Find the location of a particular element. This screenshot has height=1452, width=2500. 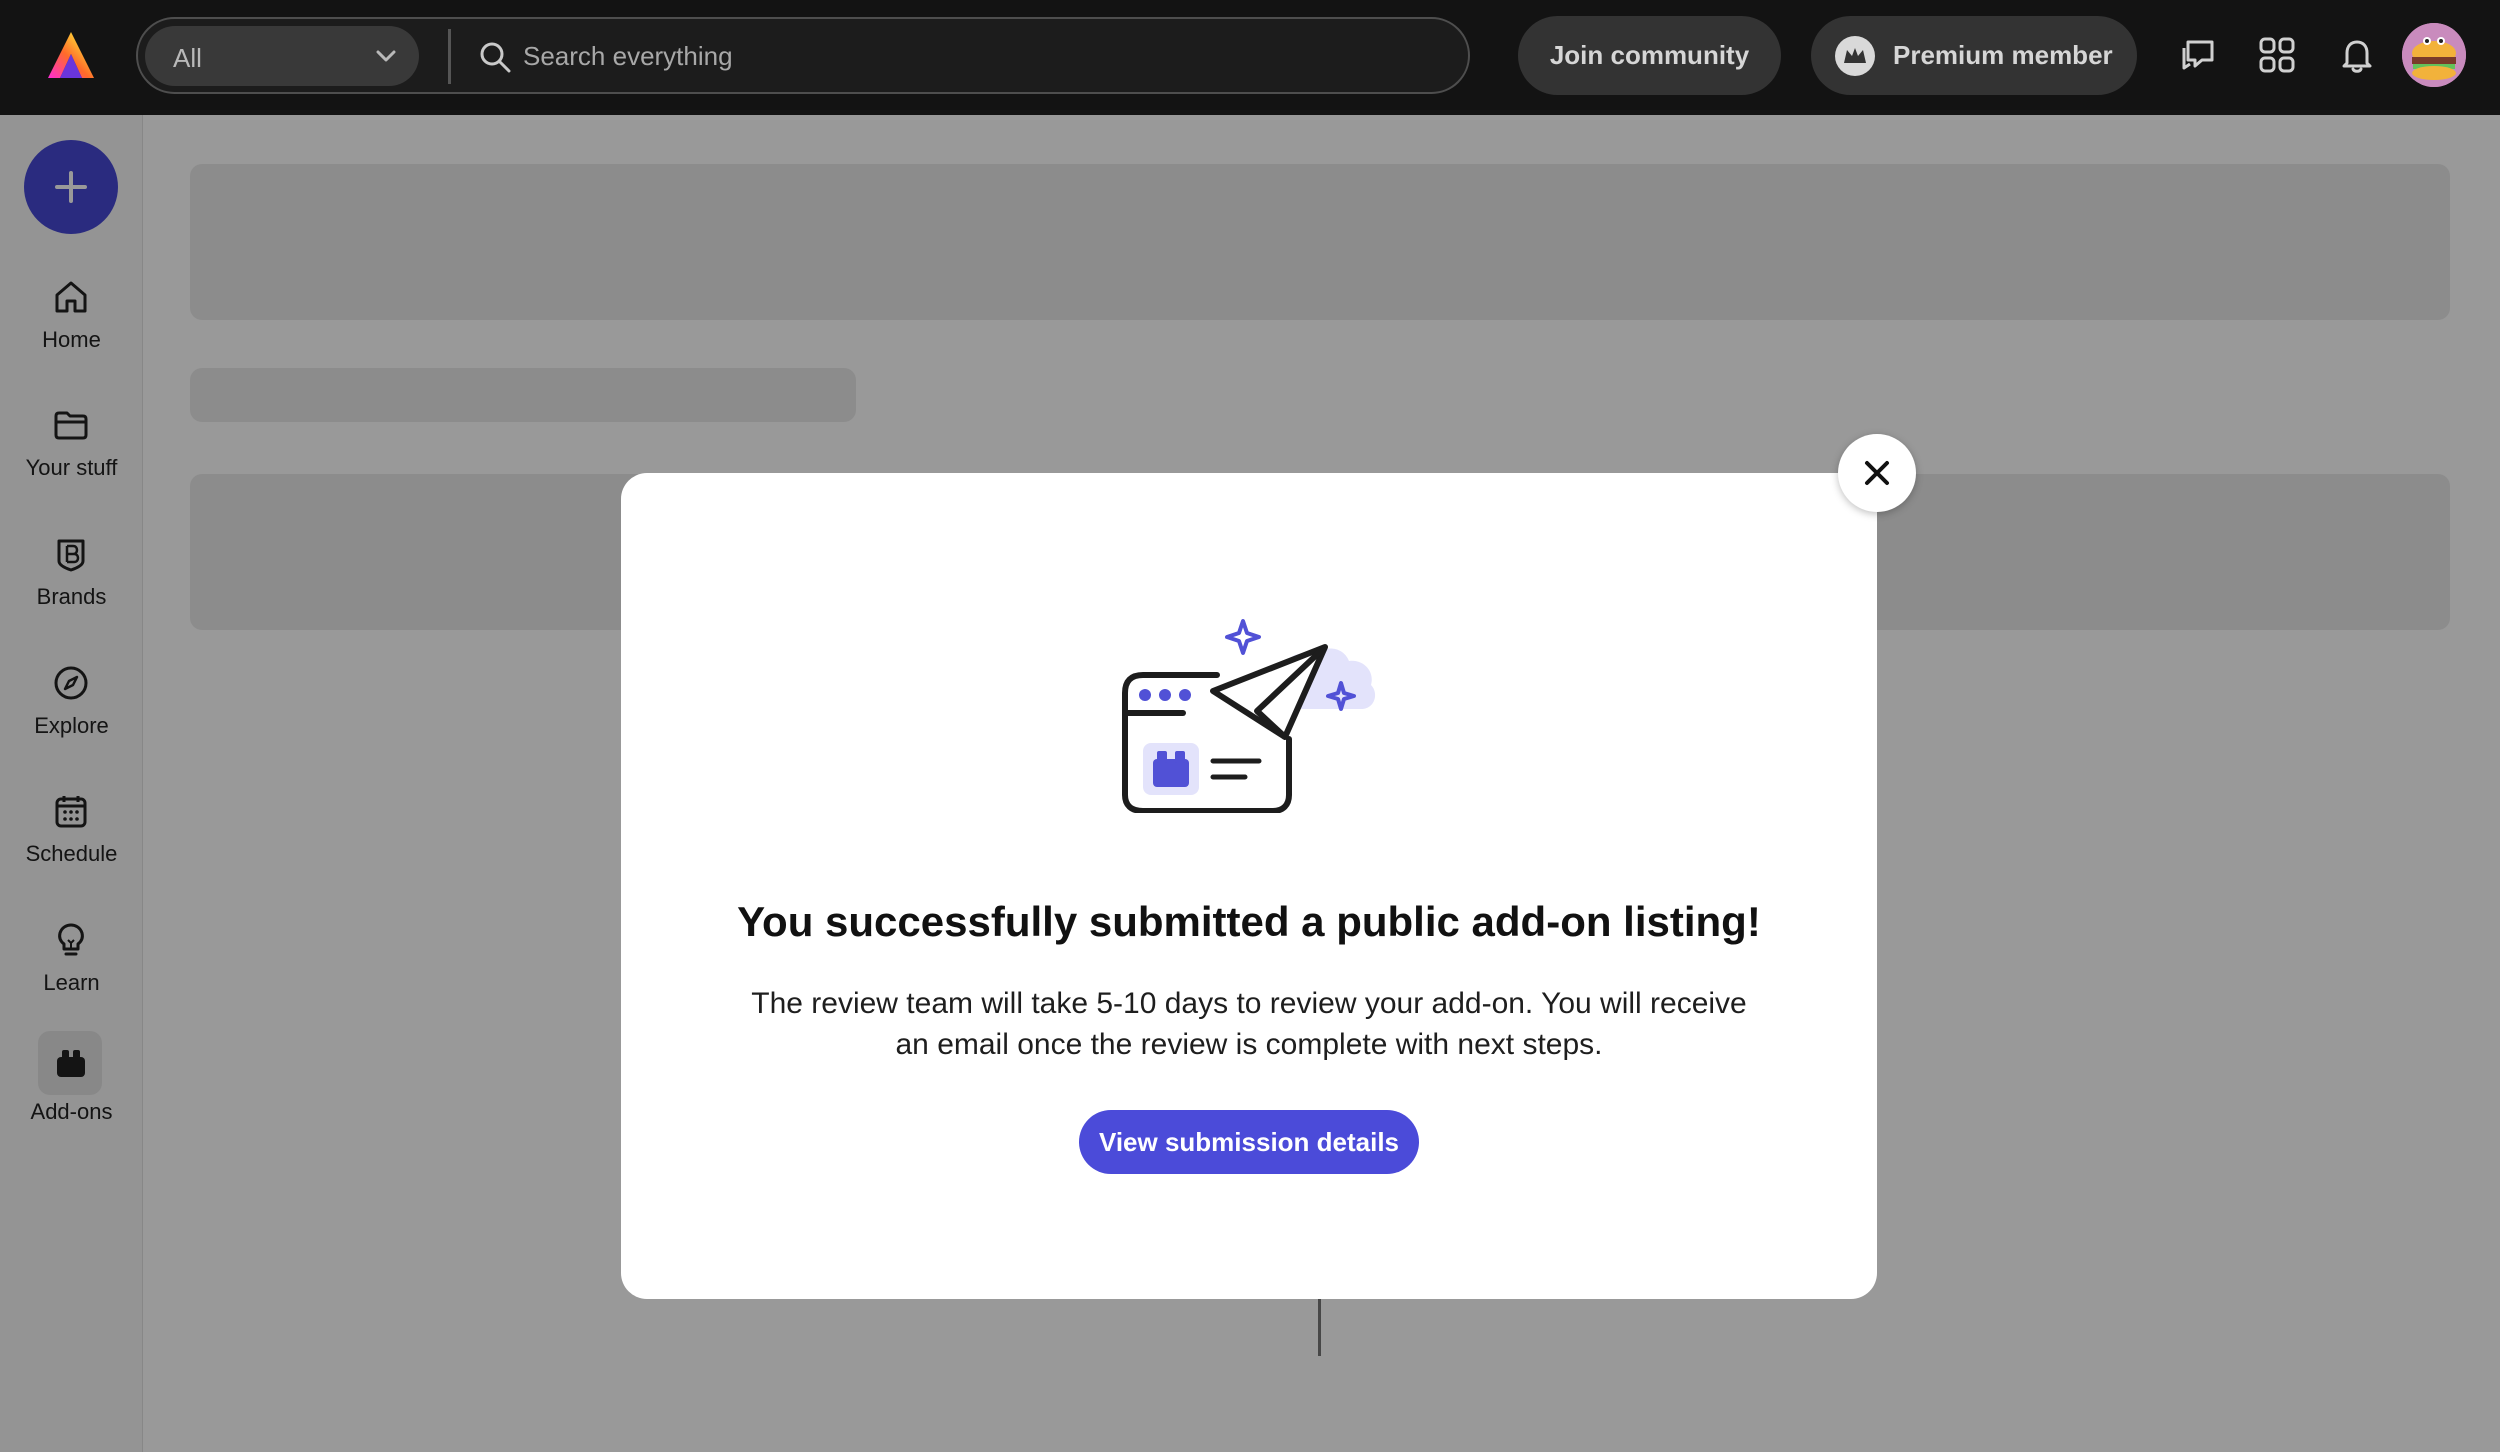

premium-member-button: Premium member is located at coordinates (1974, 55).